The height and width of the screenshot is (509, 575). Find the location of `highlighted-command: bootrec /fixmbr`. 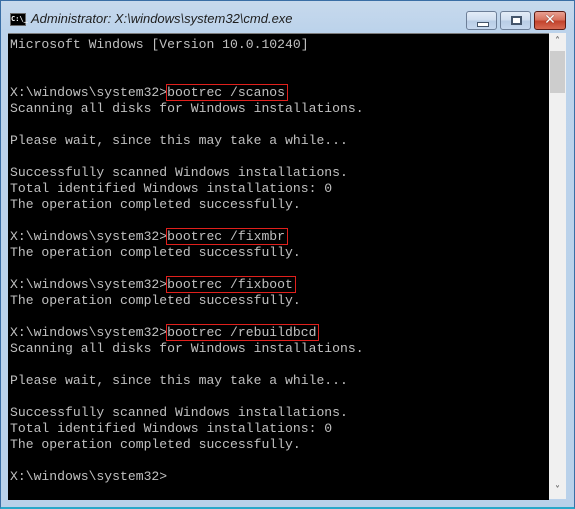

highlighted-command: bootrec /fixmbr is located at coordinates (227, 236).